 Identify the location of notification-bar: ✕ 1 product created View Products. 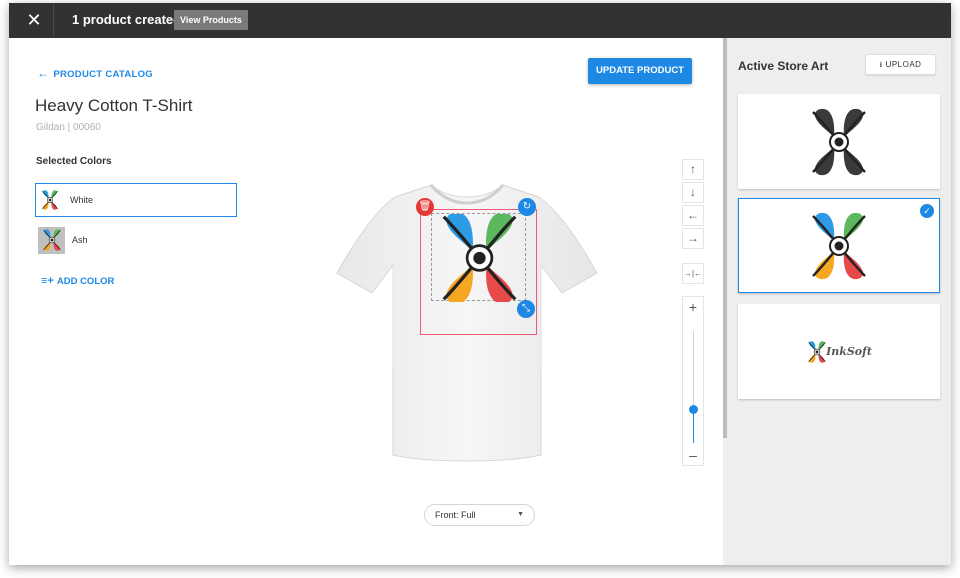
(480, 20).